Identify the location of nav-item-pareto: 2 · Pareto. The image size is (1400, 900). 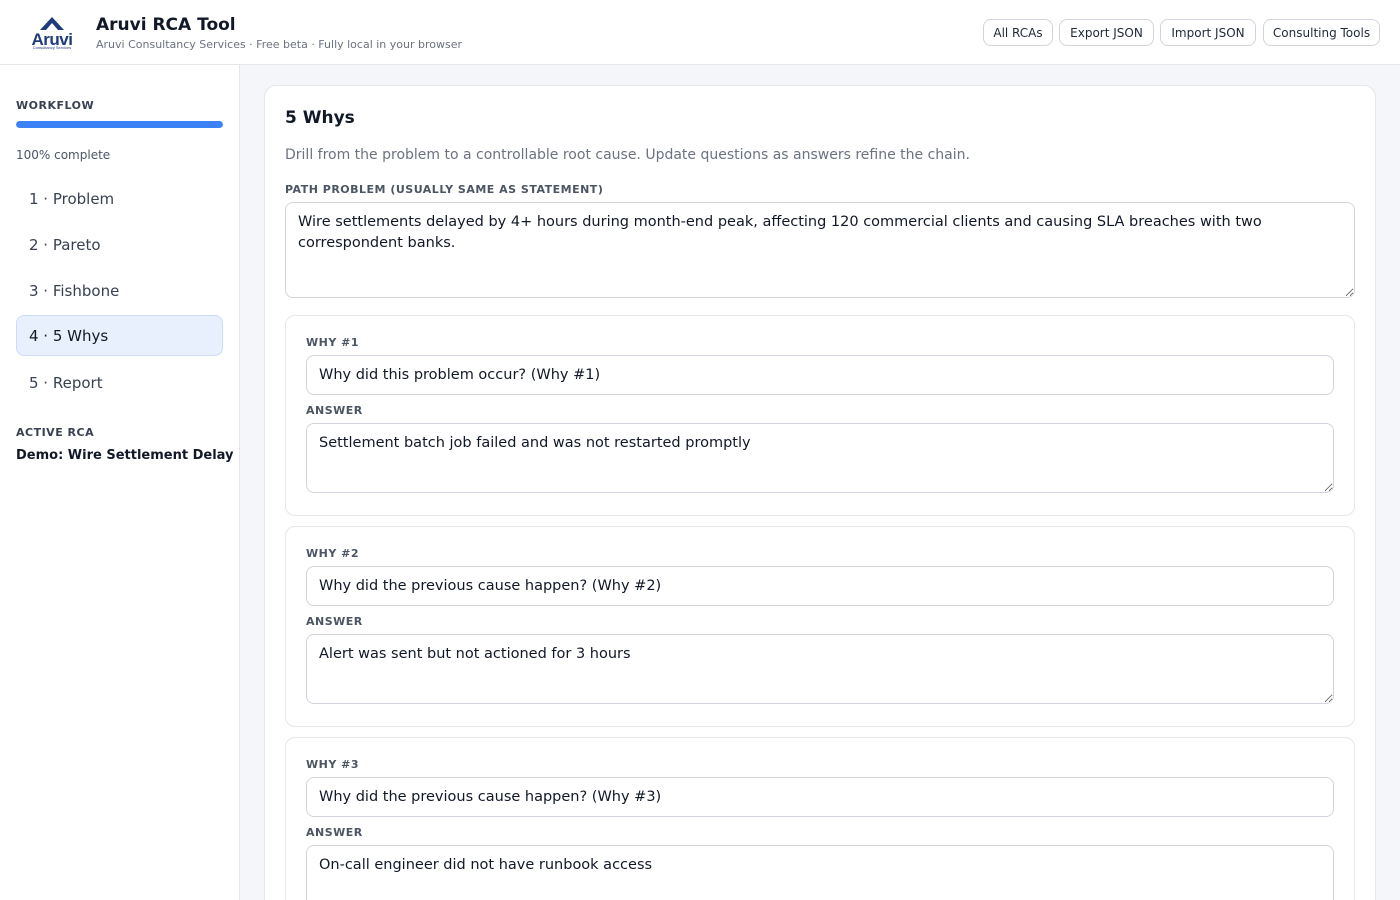
(119, 244).